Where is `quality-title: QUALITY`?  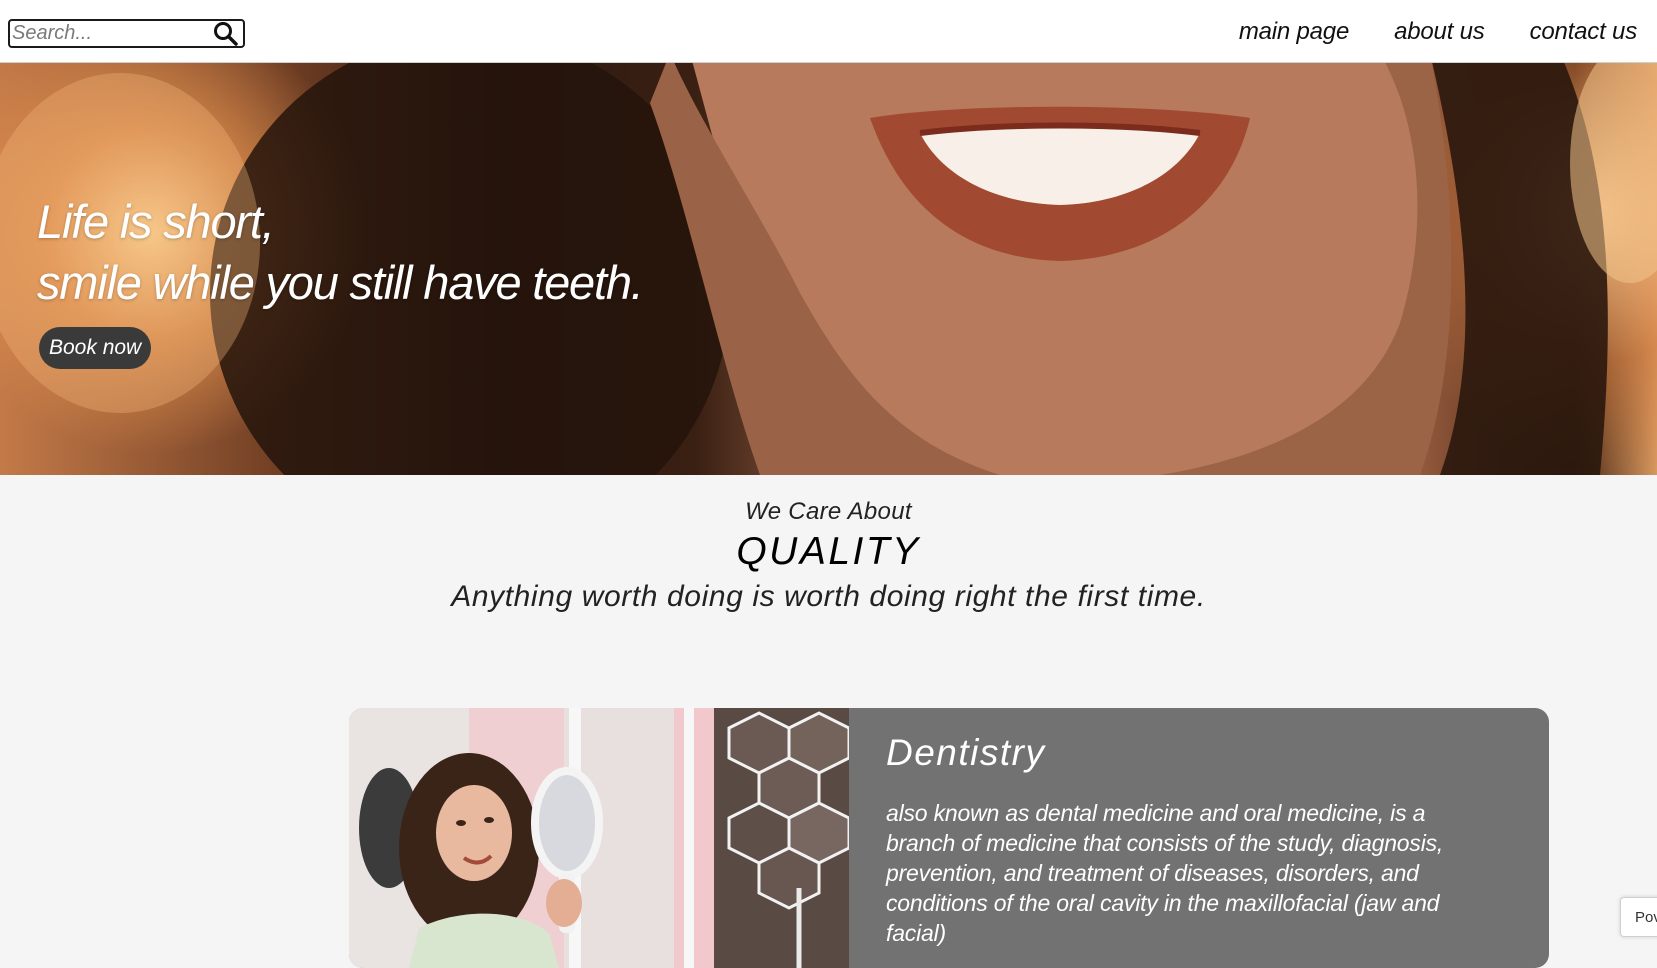
quality-title: QUALITY is located at coordinates (828, 551).